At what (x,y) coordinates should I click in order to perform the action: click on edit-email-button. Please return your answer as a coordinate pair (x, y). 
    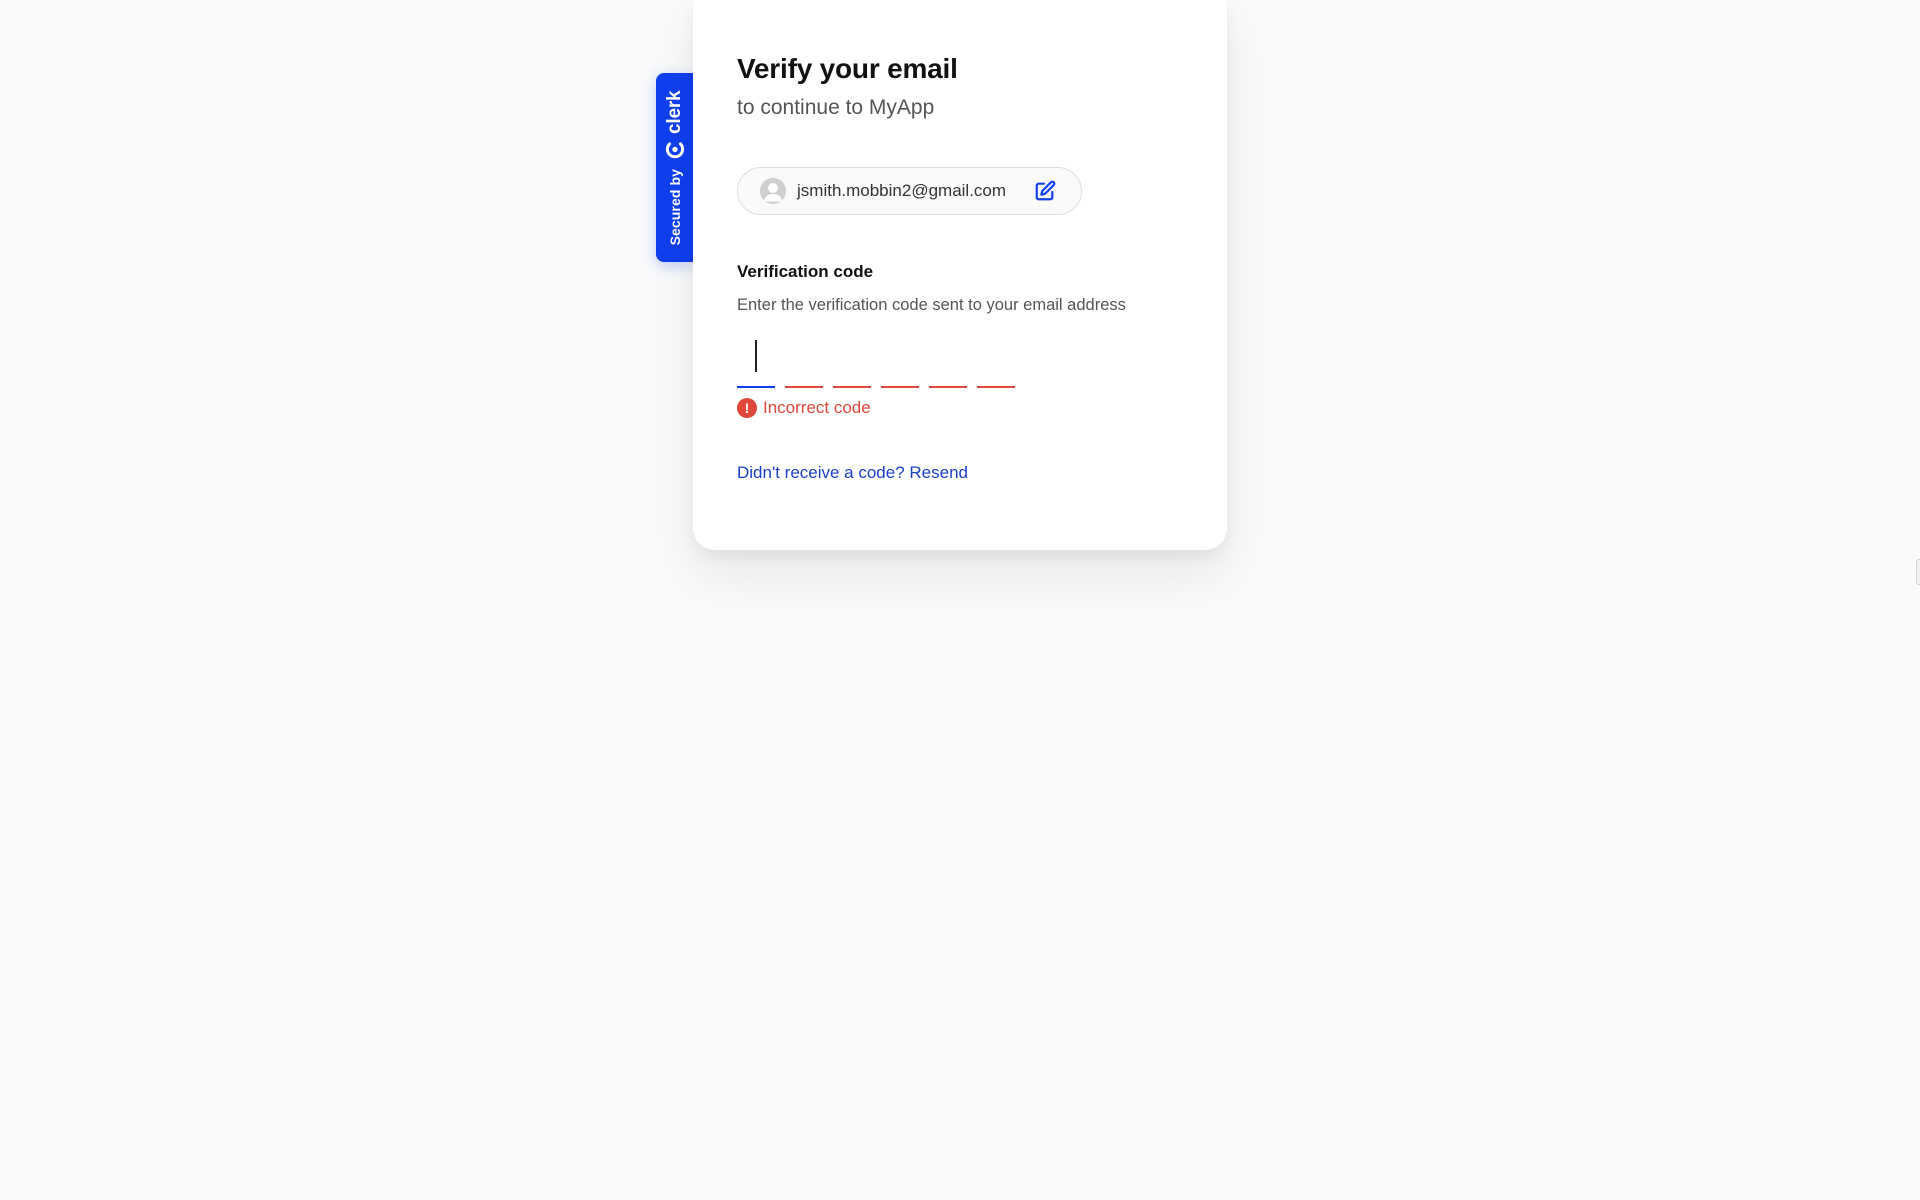
    Looking at the image, I should click on (1045, 191).